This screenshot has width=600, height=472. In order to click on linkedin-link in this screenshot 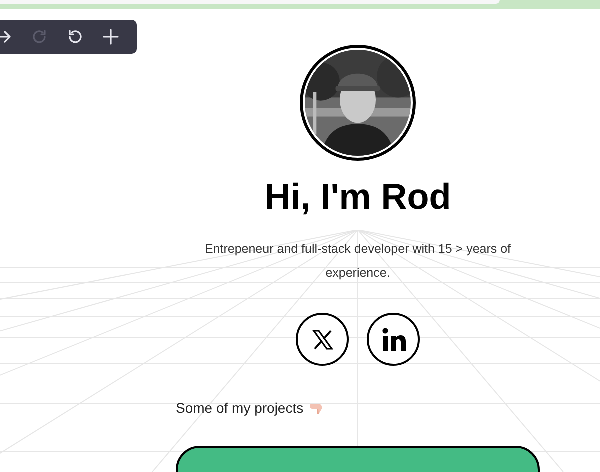, I will do `click(393, 339)`.